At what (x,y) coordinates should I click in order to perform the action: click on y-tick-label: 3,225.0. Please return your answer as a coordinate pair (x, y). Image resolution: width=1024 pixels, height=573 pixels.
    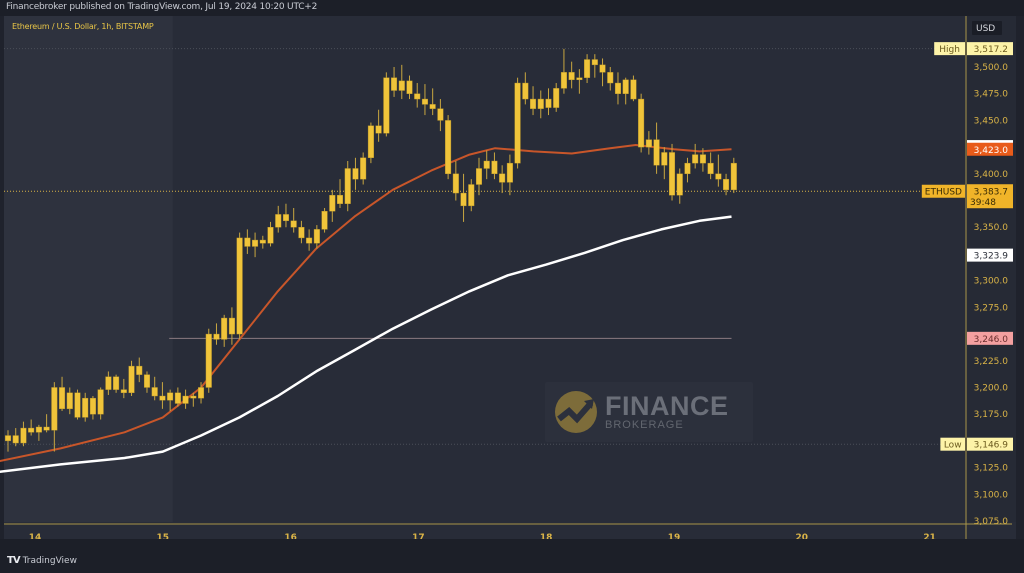
    Looking at the image, I should click on (991, 362).